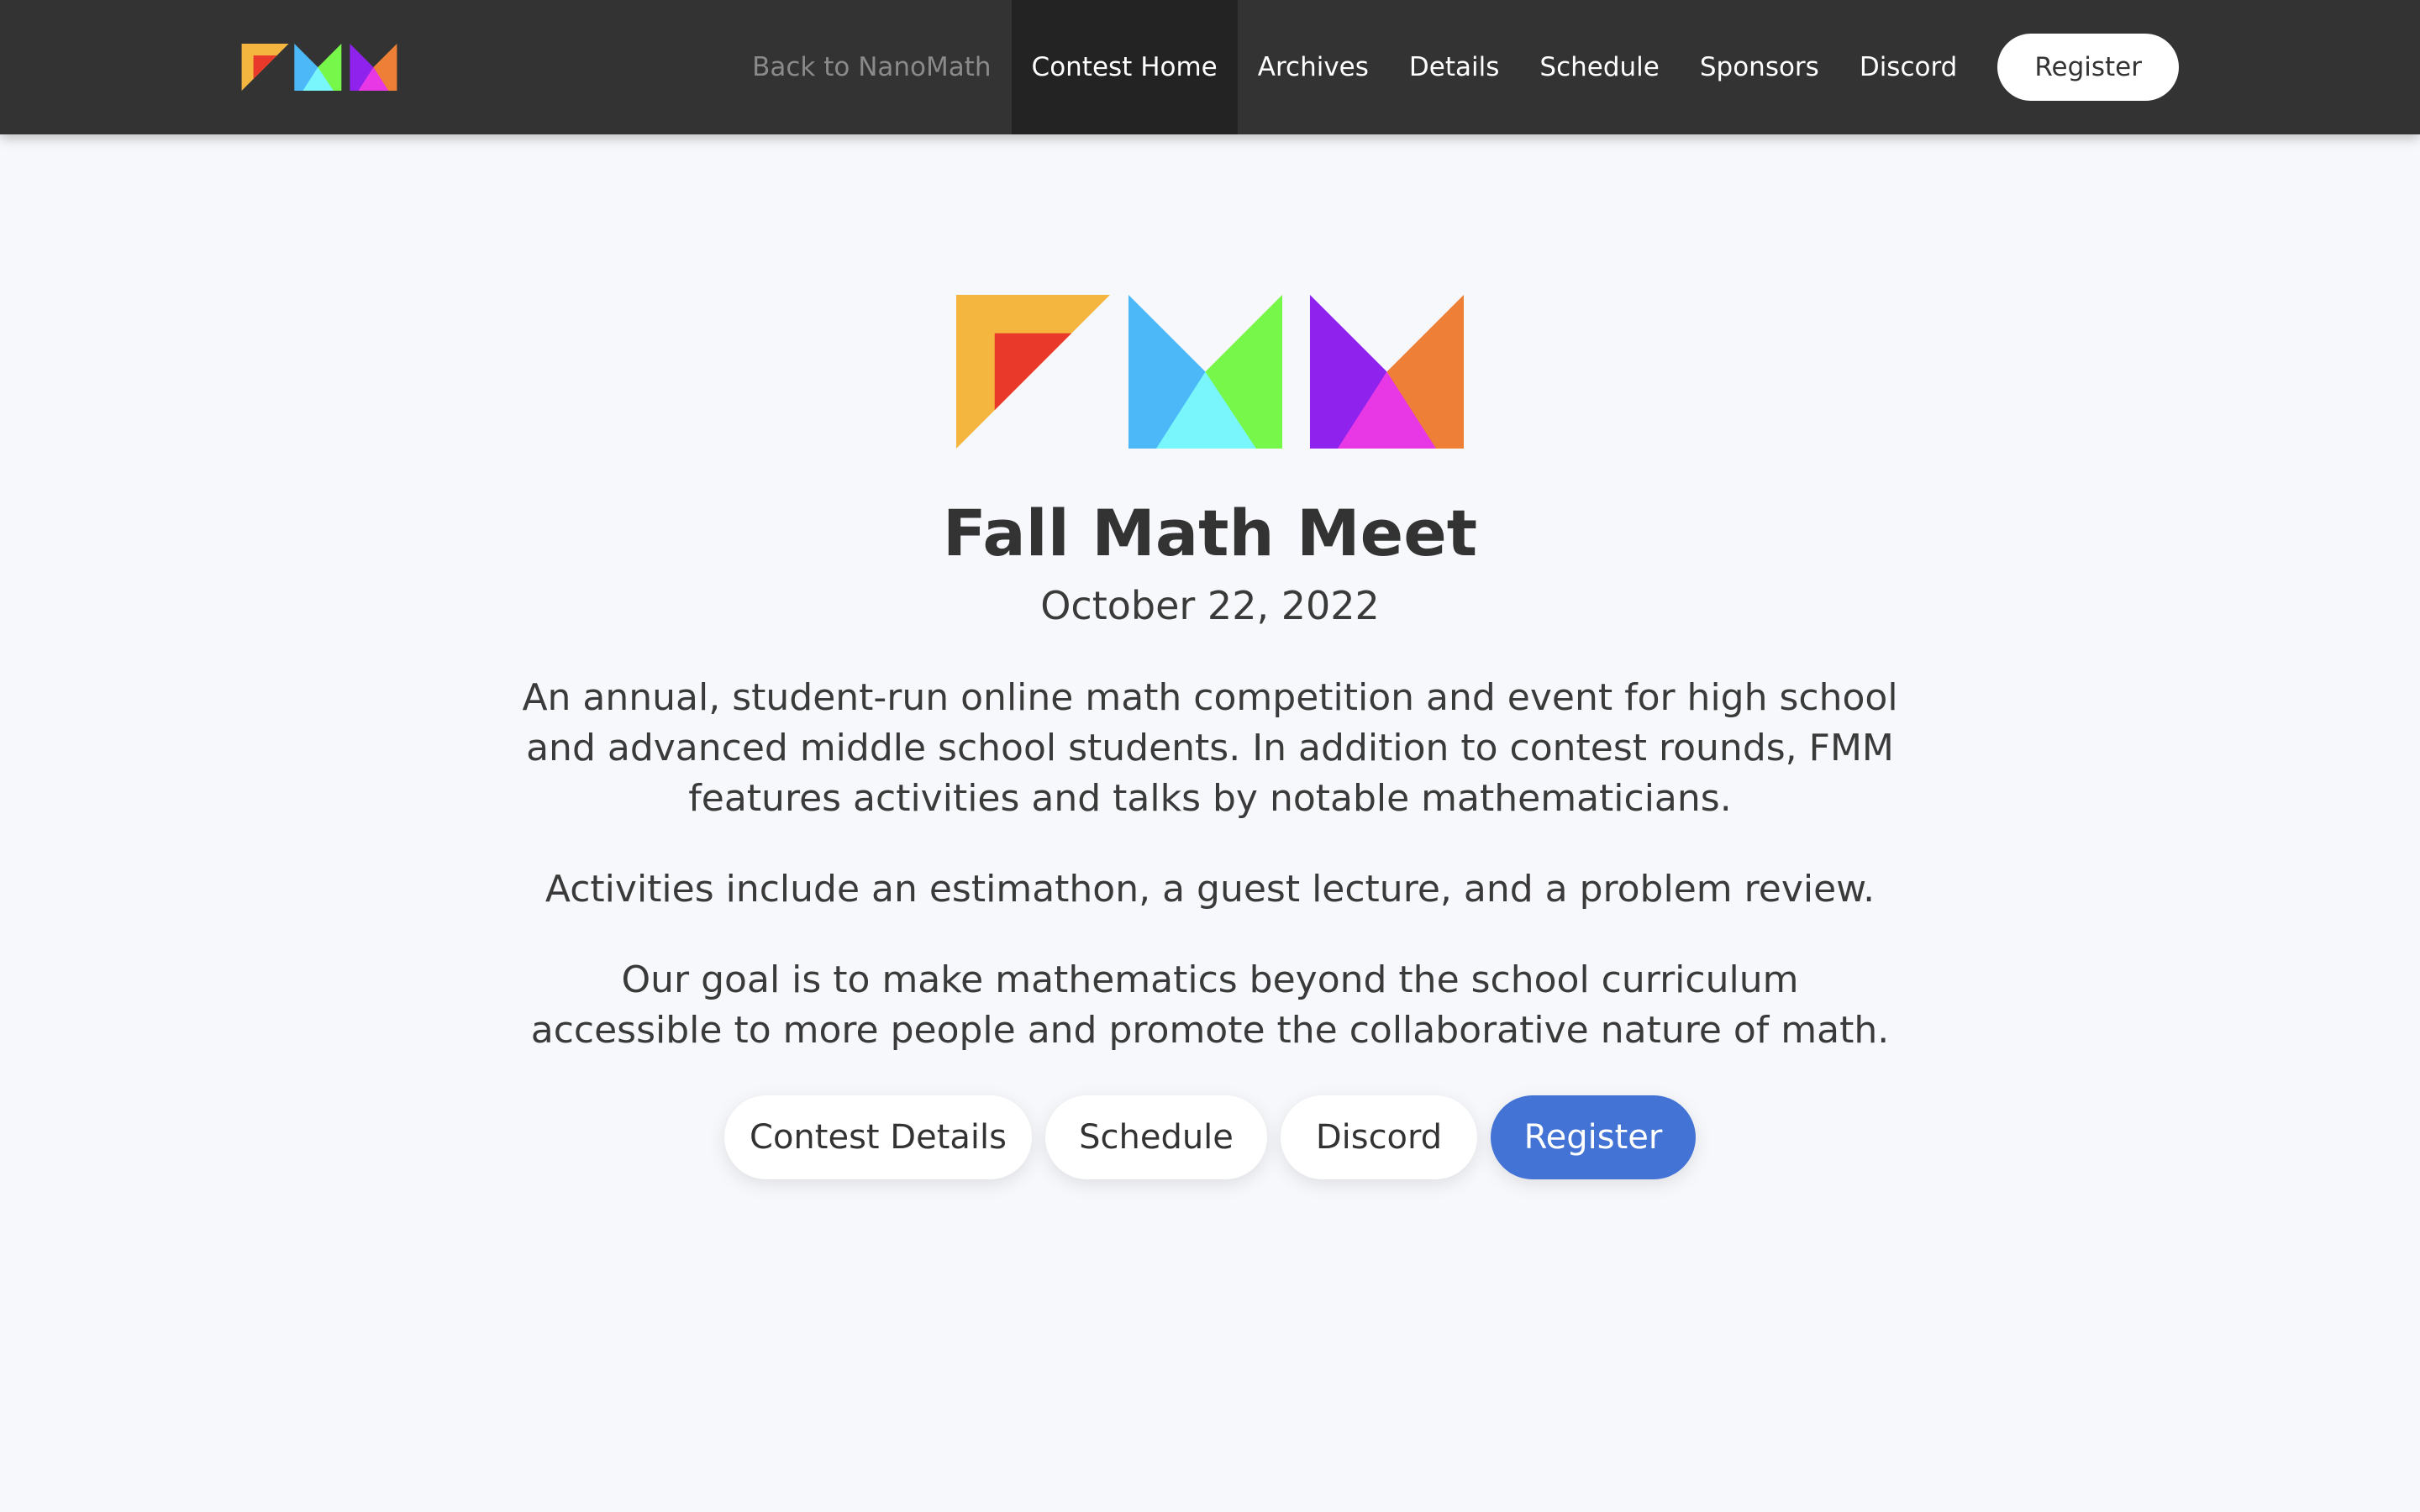 This screenshot has height=1512, width=2420. What do you see at coordinates (319, 67) in the screenshot?
I see `fmm-logo-icon` at bounding box center [319, 67].